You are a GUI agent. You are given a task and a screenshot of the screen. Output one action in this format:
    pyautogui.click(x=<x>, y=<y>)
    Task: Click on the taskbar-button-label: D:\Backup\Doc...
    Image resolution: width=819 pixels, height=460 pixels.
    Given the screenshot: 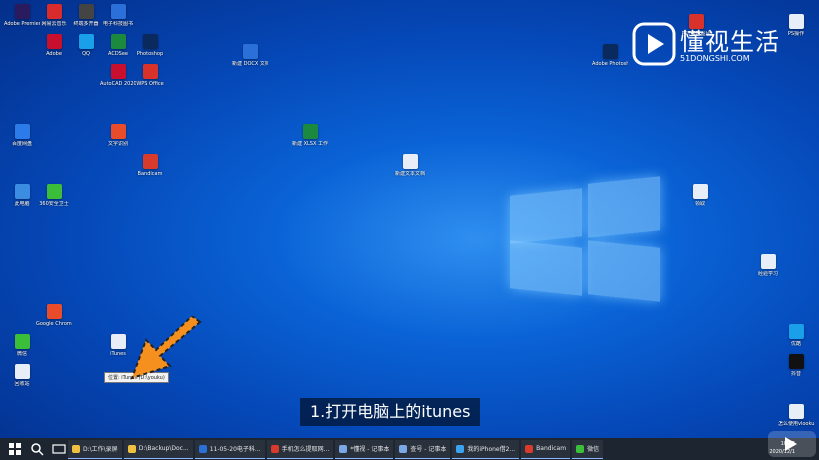 What is the action you would take?
    pyautogui.click(x=163, y=448)
    